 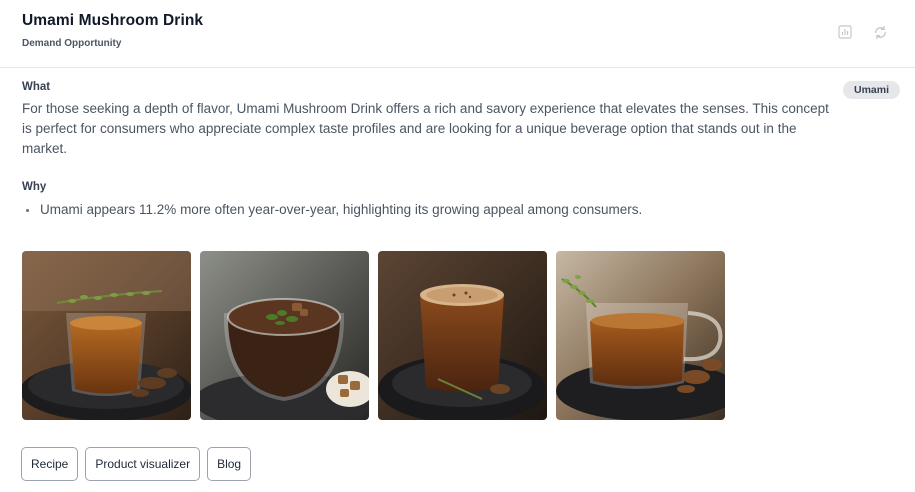 I want to click on action-buttons: Recipe Product visualizer Blog, so click(x=136, y=464).